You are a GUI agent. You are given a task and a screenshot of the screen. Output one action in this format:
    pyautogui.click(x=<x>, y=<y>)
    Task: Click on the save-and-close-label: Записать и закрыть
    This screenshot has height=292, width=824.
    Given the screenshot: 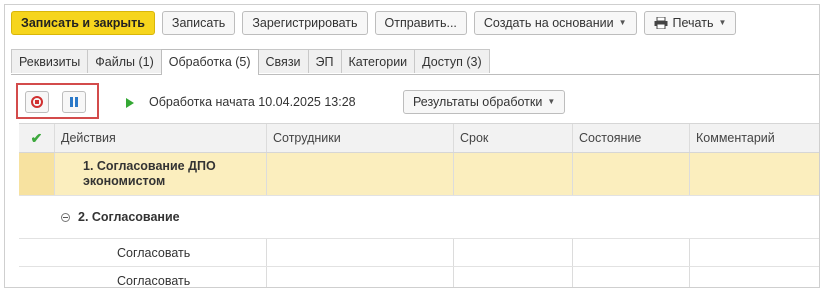 What is the action you would take?
    pyautogui.click(x=83, y=23)
    